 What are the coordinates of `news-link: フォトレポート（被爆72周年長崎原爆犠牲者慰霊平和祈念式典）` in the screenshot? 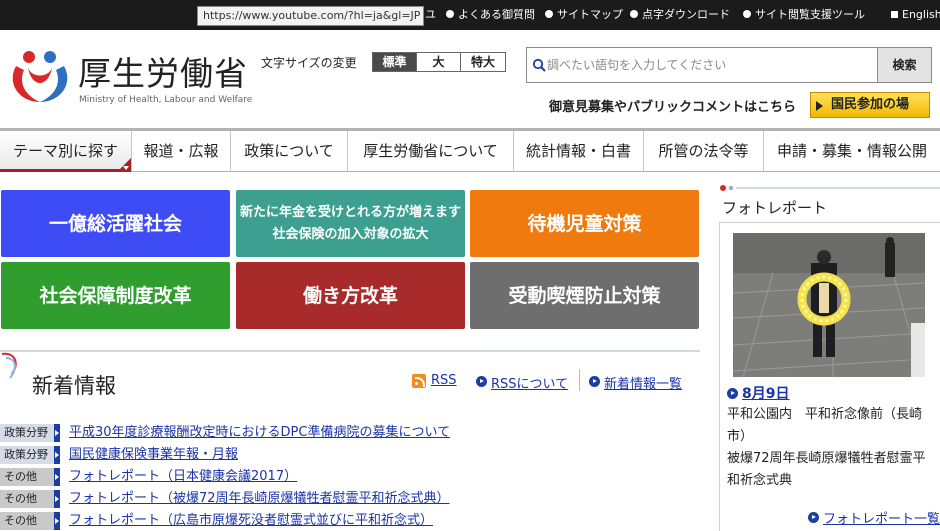 It's located at (259, 499).